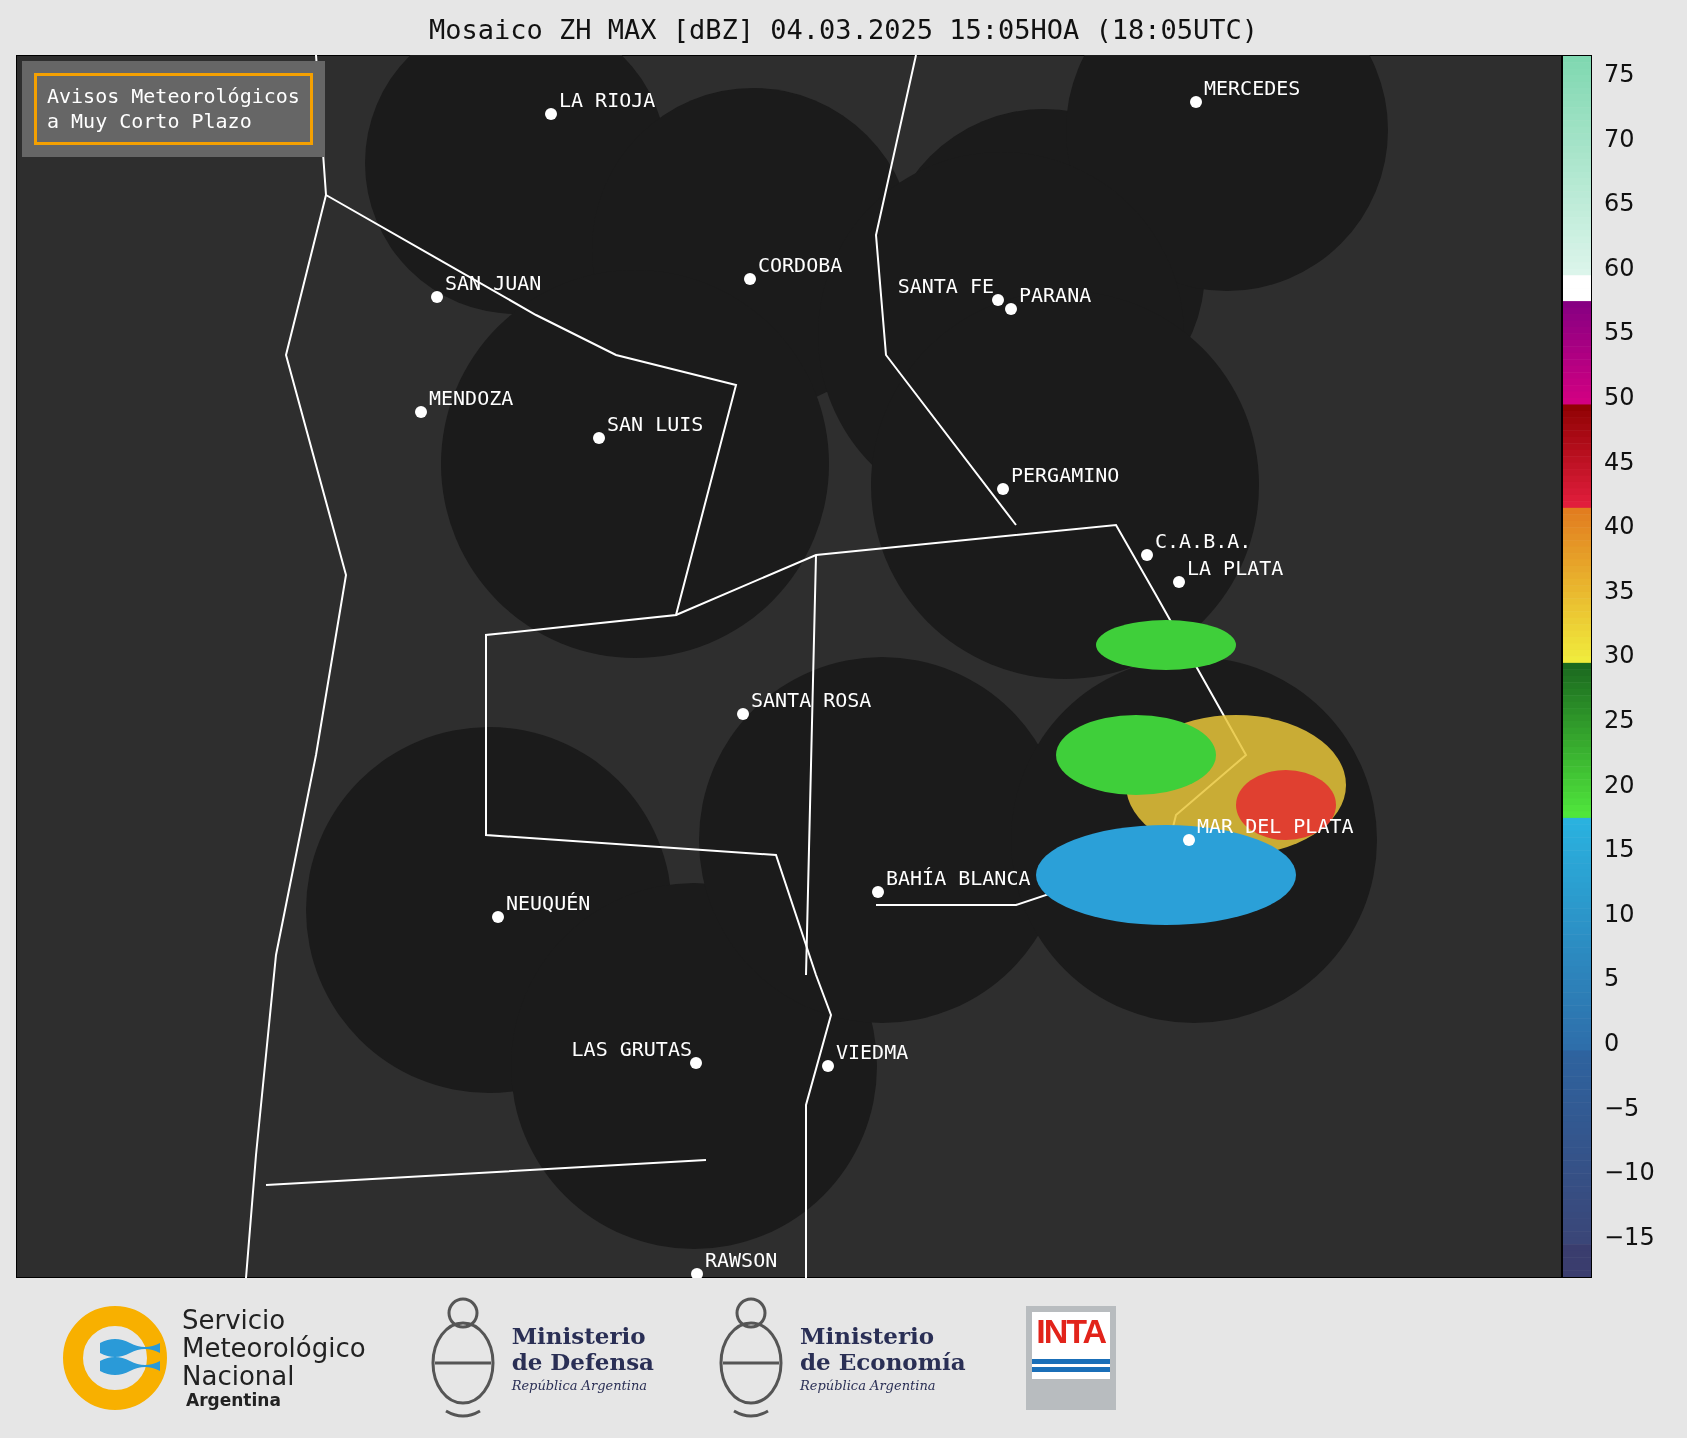 This screenshot has height=1438, width=1687. What do you see at coordinates (1612, 978) in the screenshot?
I see `scale-tick-label: 5` at bounding box center [1612, 978].